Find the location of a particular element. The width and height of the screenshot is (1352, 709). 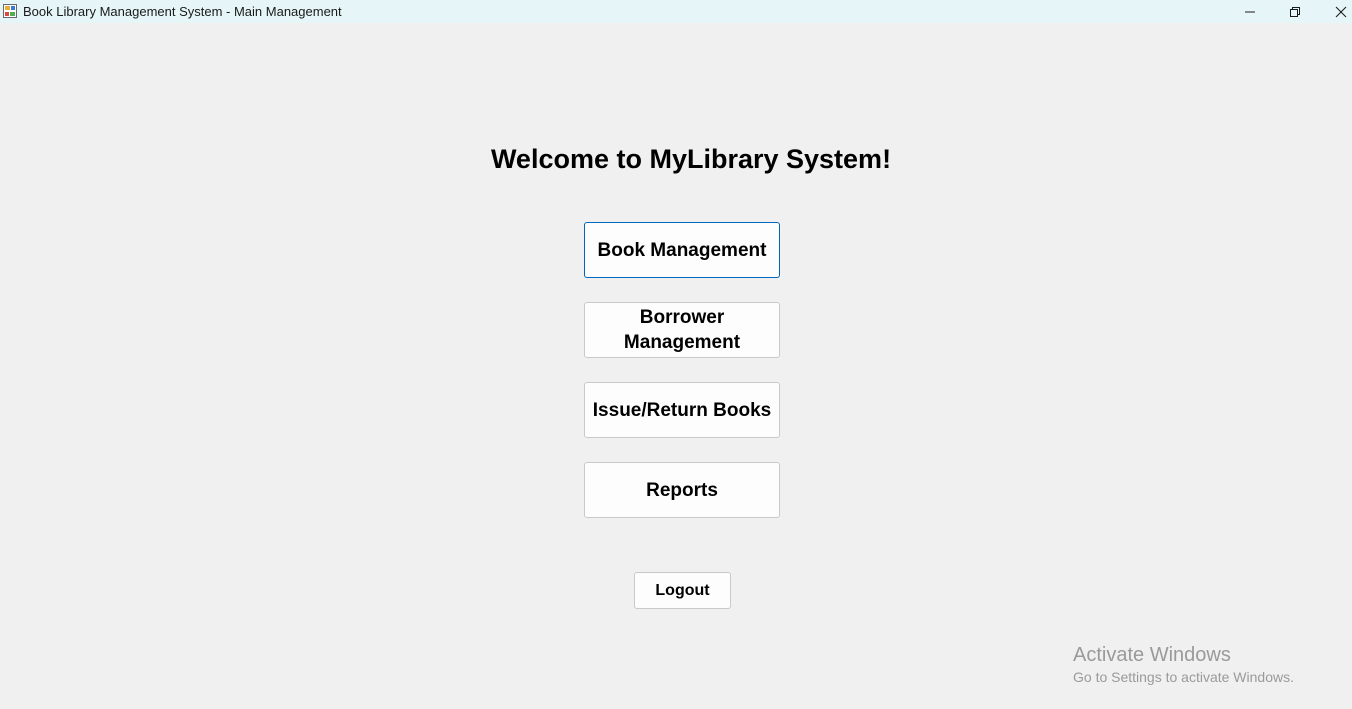

watermark-subtitle: Go to Settings to activate Windows. is located at coordinates (1183, 677).